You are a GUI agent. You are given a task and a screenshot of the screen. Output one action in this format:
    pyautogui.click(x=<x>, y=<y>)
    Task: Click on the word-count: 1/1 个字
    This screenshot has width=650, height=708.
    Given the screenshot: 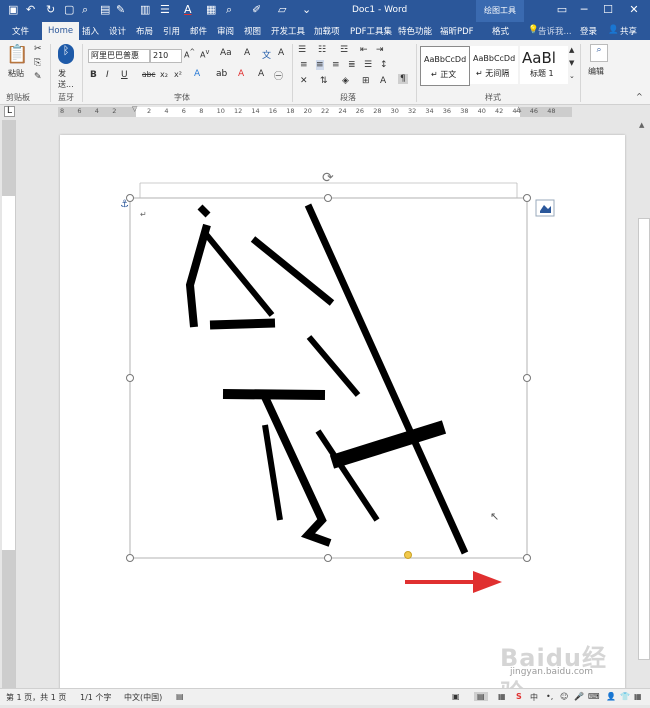 What is the action you would take?
    pyautogui.click(x=95, y=697)
    